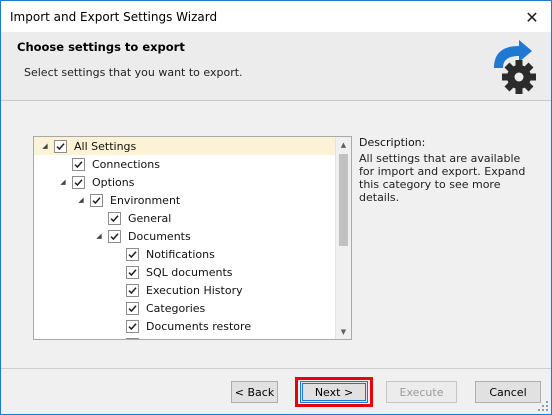  I want to click on settings-export-icon, so click(515, 67).